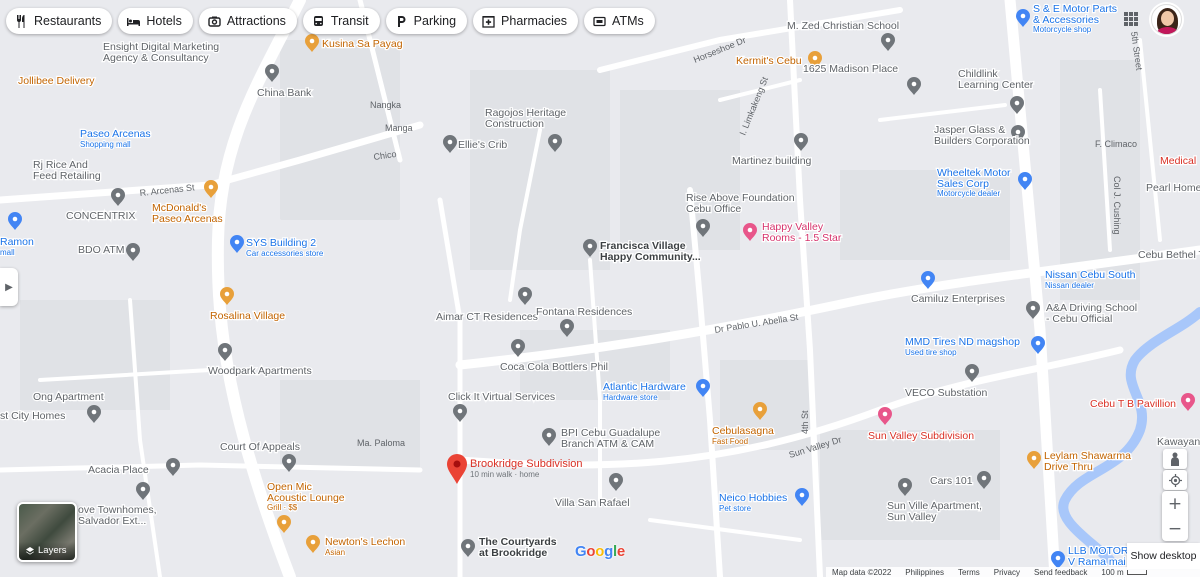 Image resolution: width=1200 pixels, height=577 pixels. What do you see at coordinates (260, 447) in the screenshot?
I see `poi-label: Court Of Appeals` at bounding box center [260, 447].